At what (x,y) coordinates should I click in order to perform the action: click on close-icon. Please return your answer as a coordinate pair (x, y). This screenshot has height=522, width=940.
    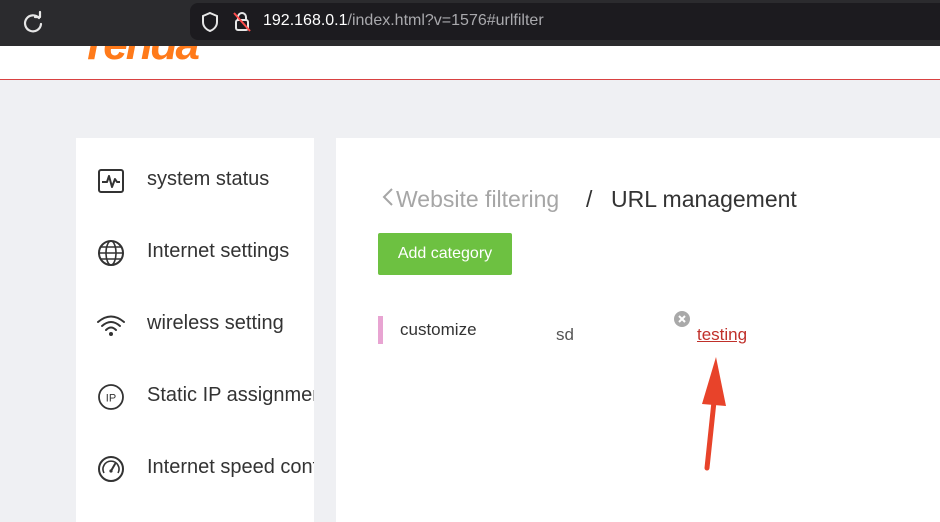
    Looking at the image, I should click on (682, 319).